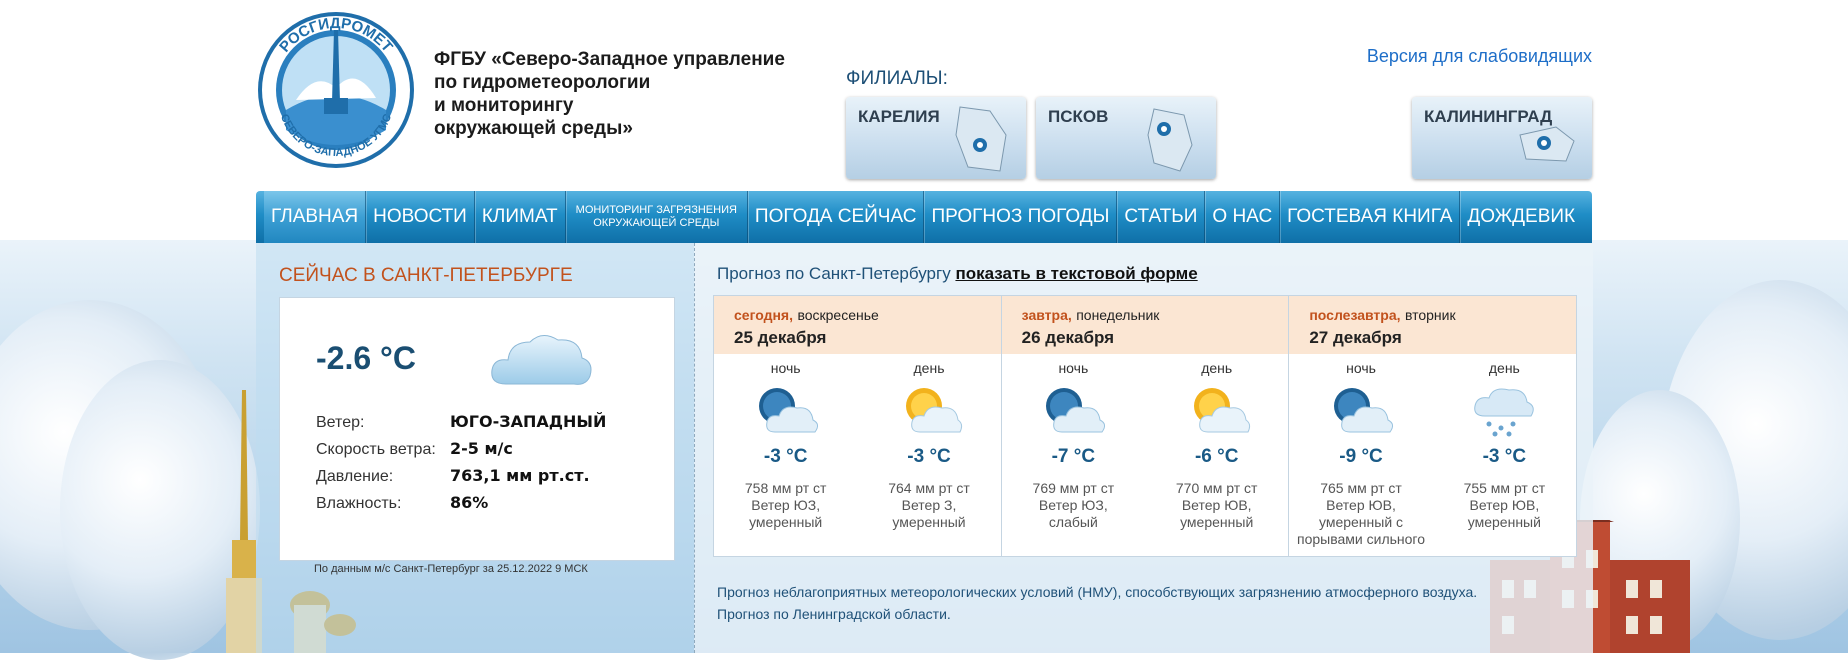  I want to click on wind-row: Ветер: ЮГО-ЗАПАДНЫЙ, so click(461, 422).